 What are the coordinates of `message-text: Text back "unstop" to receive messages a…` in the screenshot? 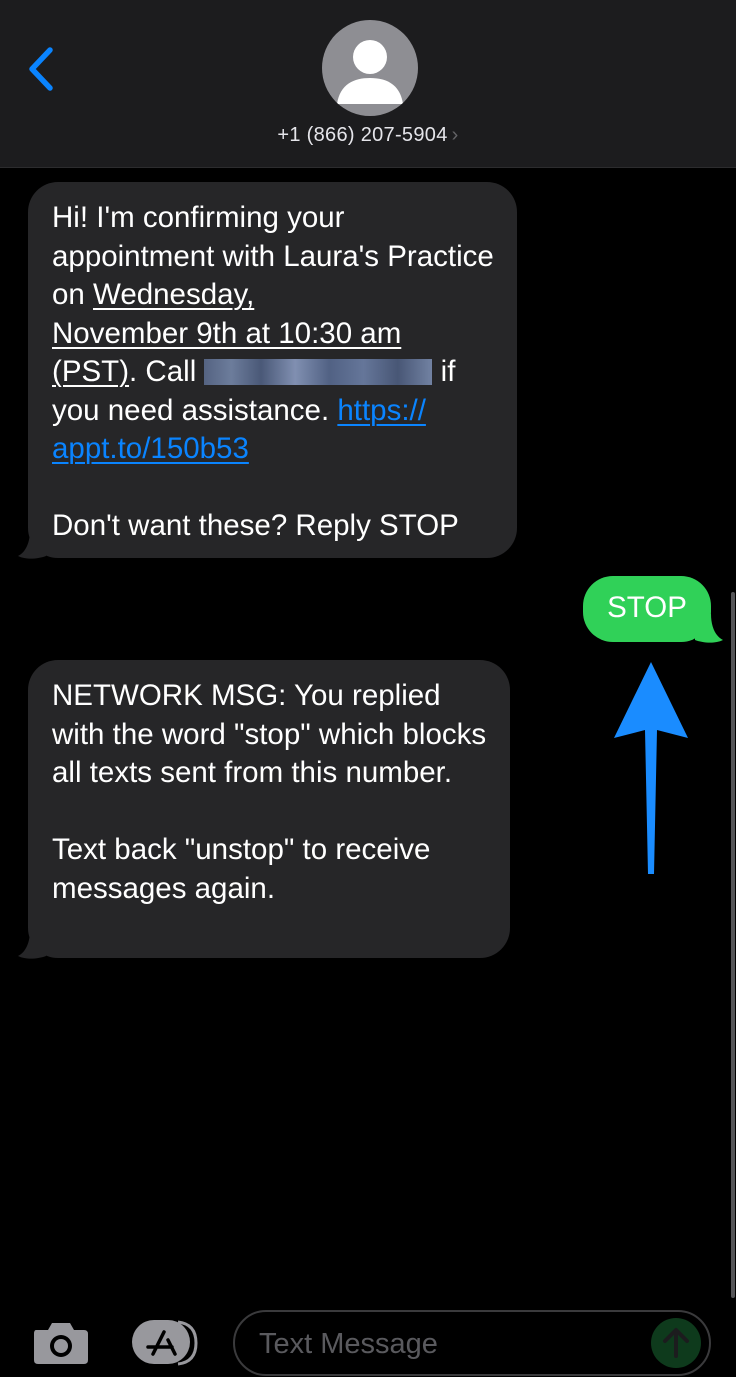 It's located at (241, 869).